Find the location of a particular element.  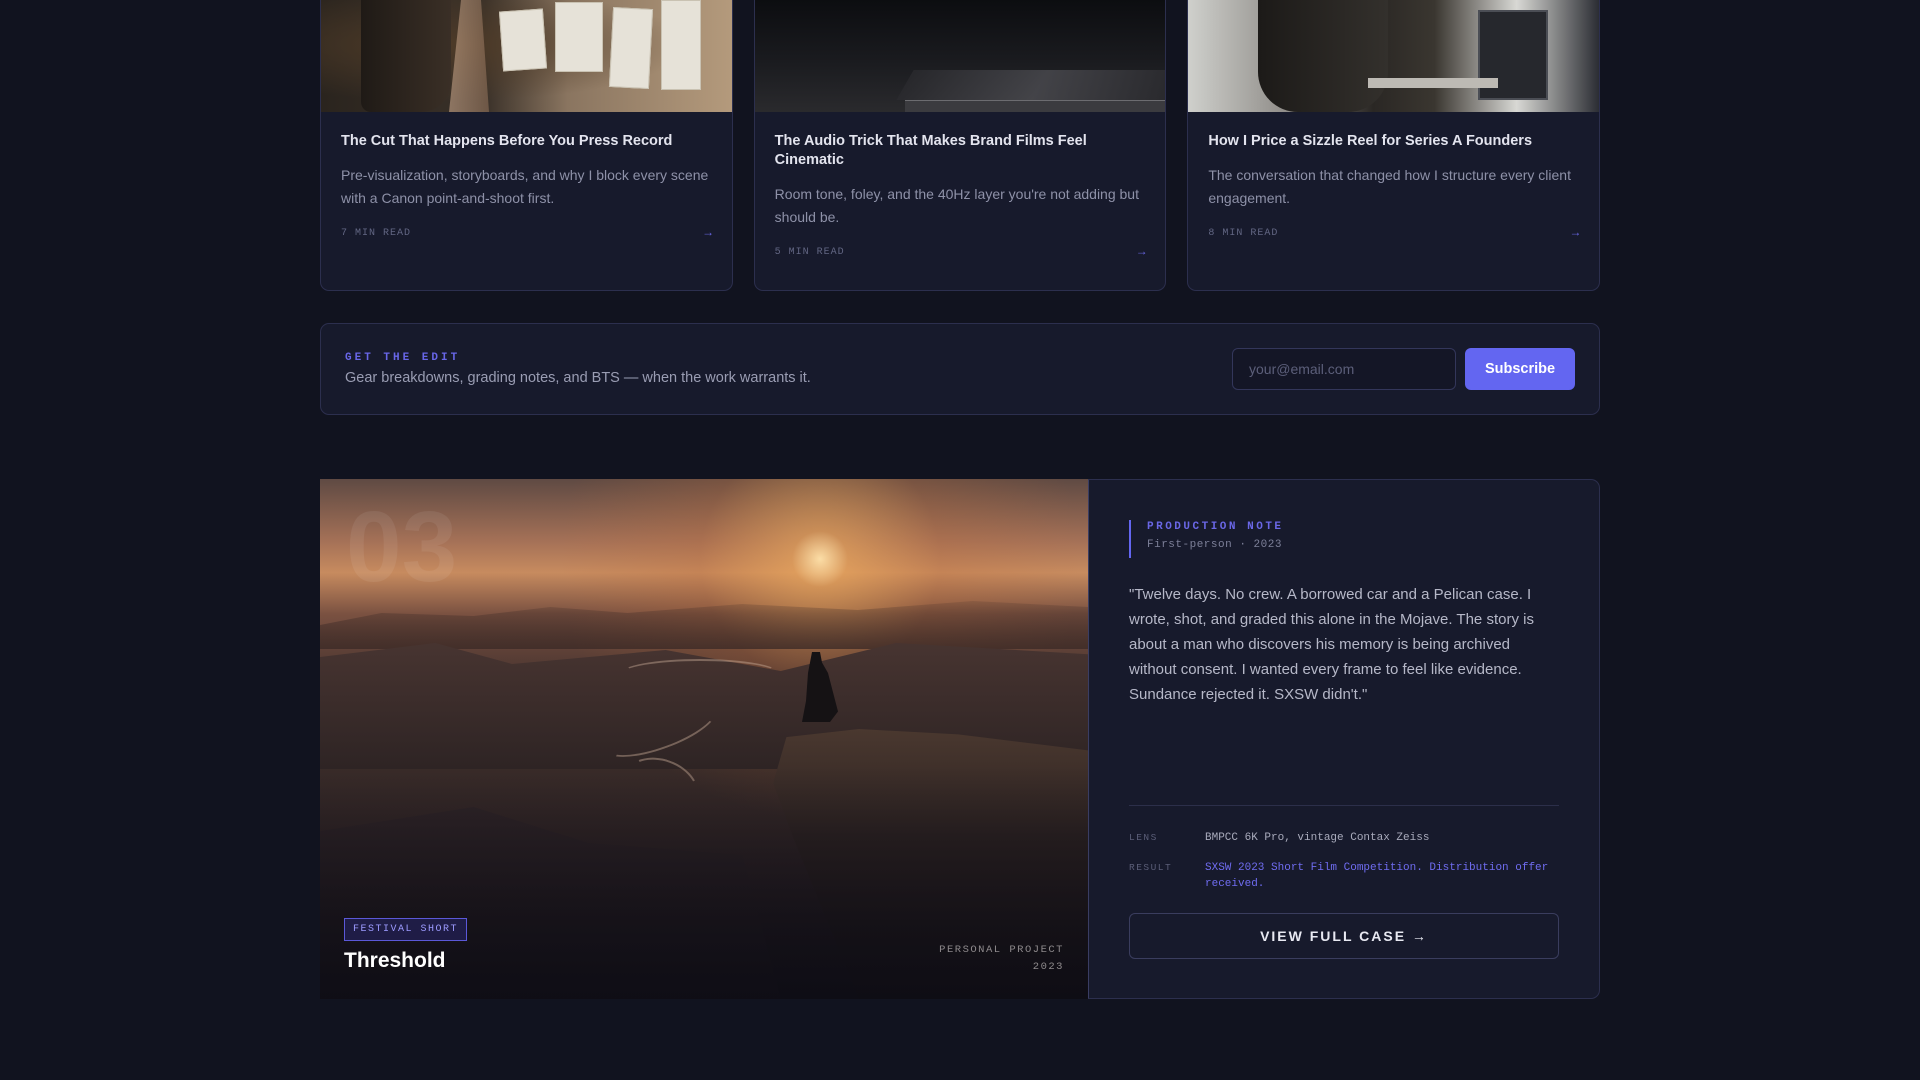

spec-label: RESULT is located at coordinates (1151, 867).